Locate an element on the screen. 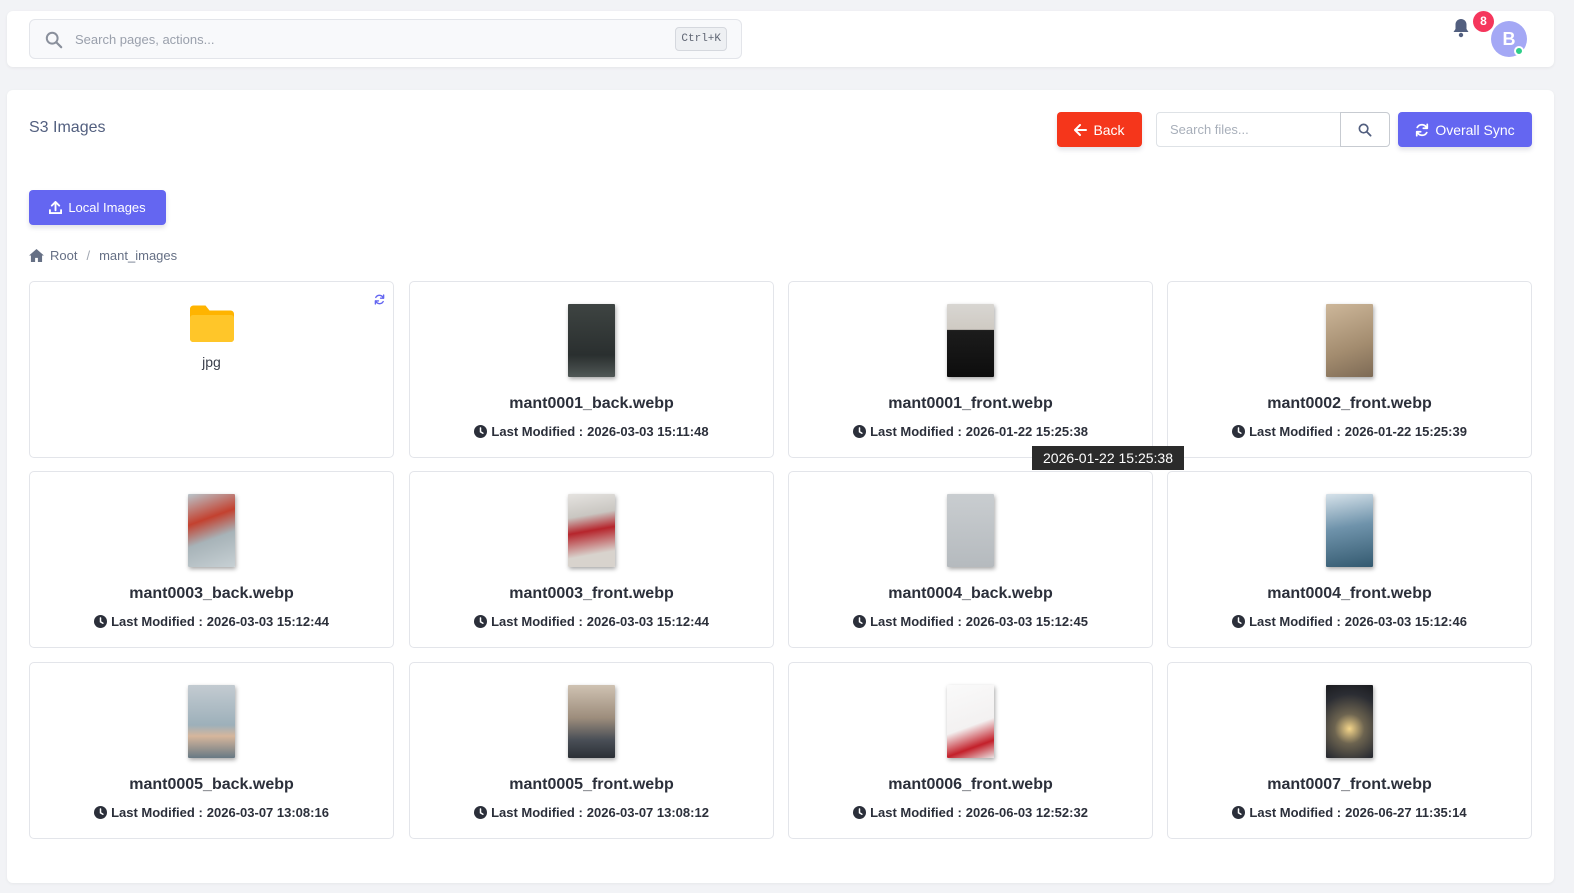 The image size is (1574, 893). folder-name: jpg is located at coordinates (211, 362).